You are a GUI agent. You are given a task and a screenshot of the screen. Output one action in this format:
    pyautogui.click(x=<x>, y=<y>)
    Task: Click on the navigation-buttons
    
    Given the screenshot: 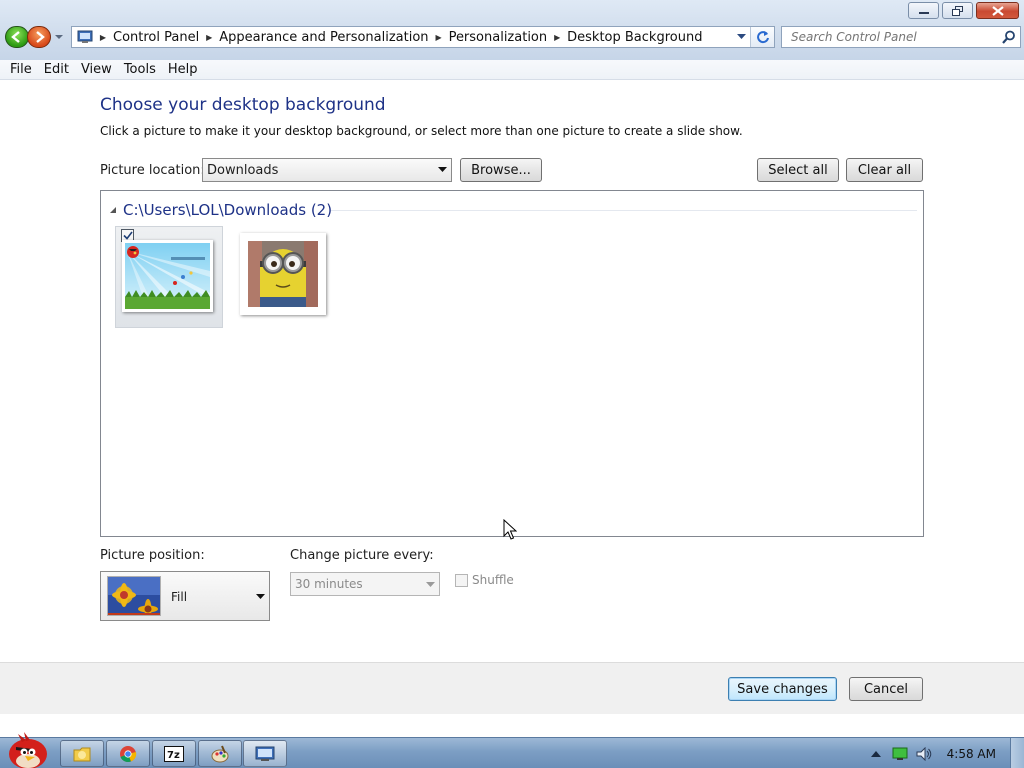 What is the action you would take?
    pyautogui.click(x=35, y=37)
    